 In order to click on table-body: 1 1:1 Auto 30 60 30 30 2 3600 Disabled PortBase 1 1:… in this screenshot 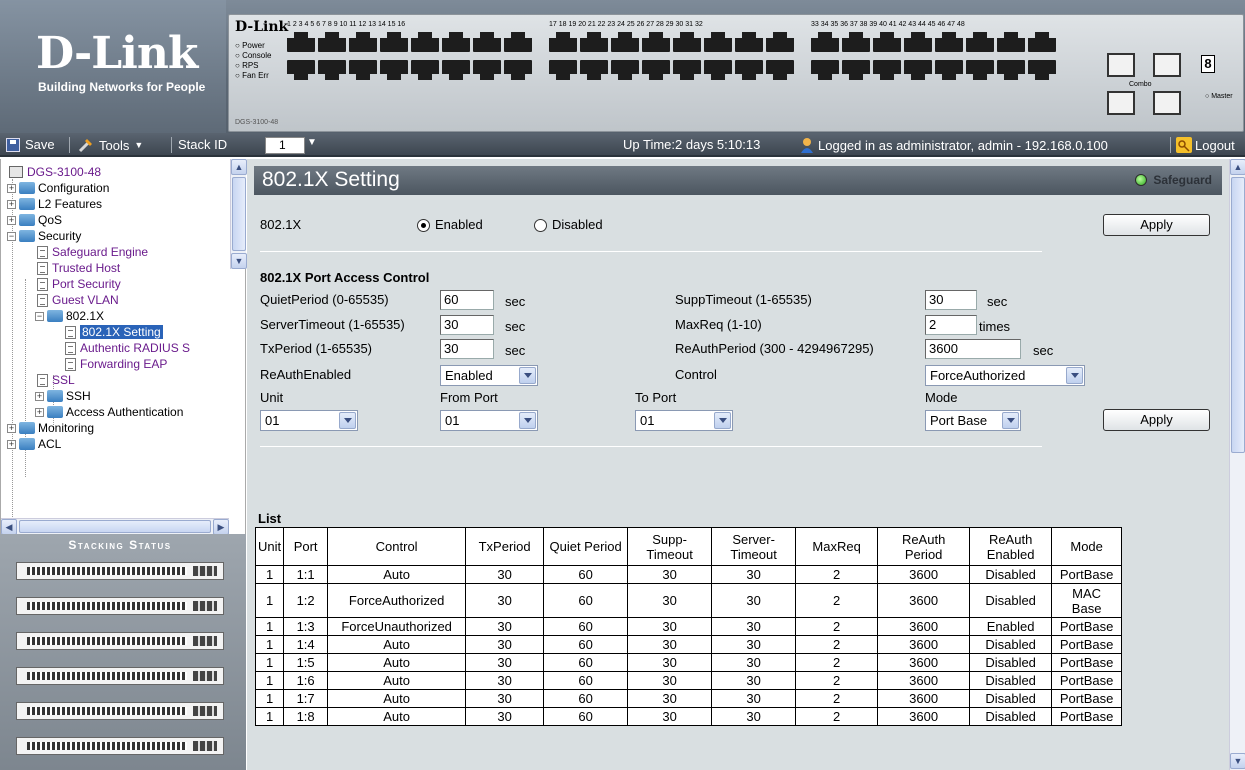, I will do `click(688, 645)`.